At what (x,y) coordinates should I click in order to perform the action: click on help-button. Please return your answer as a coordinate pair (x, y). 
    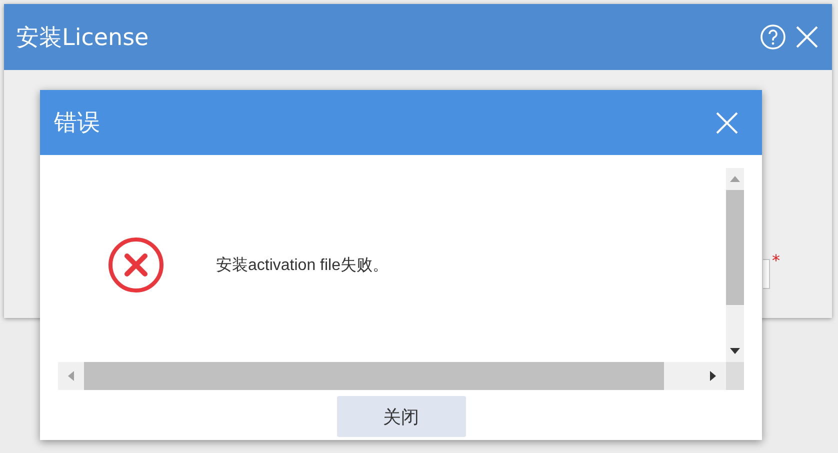
    Looking at the image, I should click on (773, 37).